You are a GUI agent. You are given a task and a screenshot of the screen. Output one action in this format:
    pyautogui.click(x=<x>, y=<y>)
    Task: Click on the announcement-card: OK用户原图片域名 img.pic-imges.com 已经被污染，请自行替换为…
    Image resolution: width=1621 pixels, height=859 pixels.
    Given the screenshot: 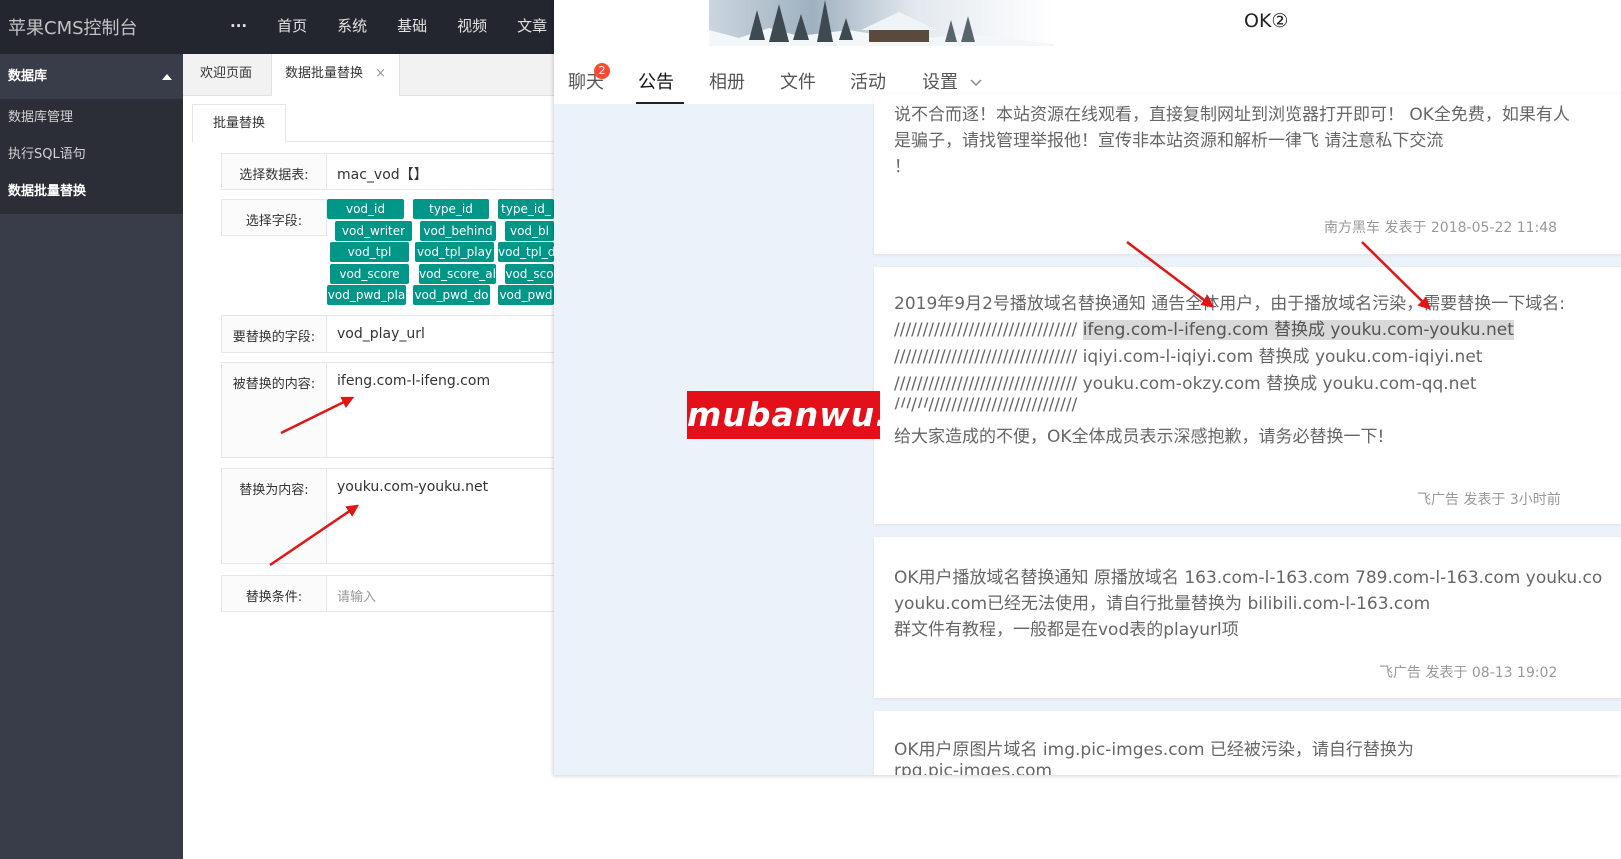 What is the action you would take?
    pyautogui.click(x=1247, y=743)
    